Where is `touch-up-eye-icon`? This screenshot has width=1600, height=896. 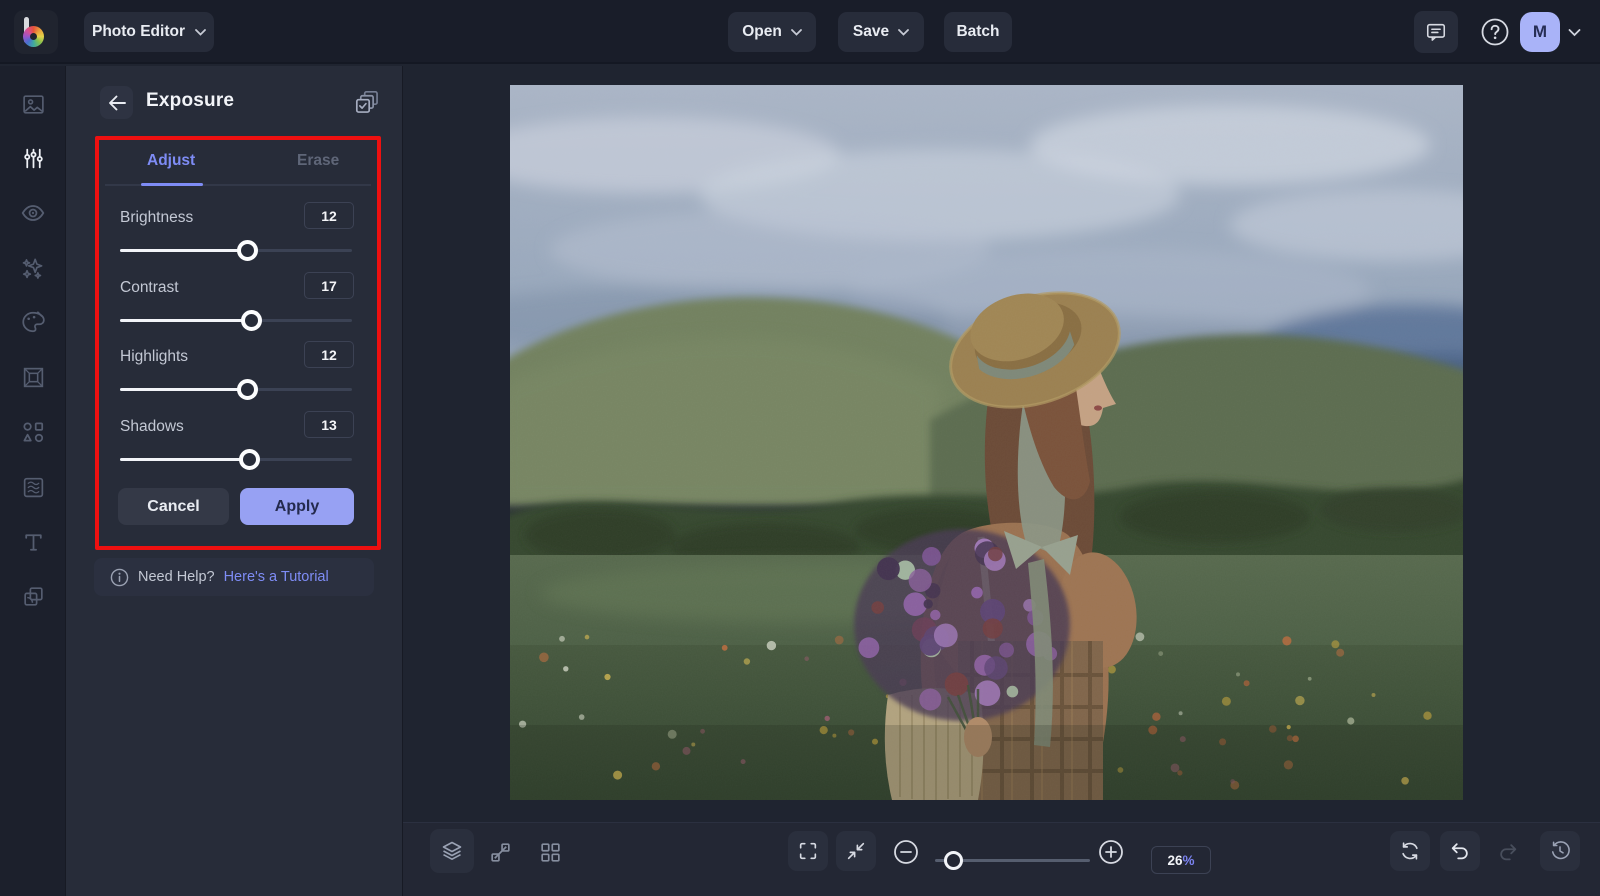 touch-up-eye-icon is located at coordinates (33, 213).